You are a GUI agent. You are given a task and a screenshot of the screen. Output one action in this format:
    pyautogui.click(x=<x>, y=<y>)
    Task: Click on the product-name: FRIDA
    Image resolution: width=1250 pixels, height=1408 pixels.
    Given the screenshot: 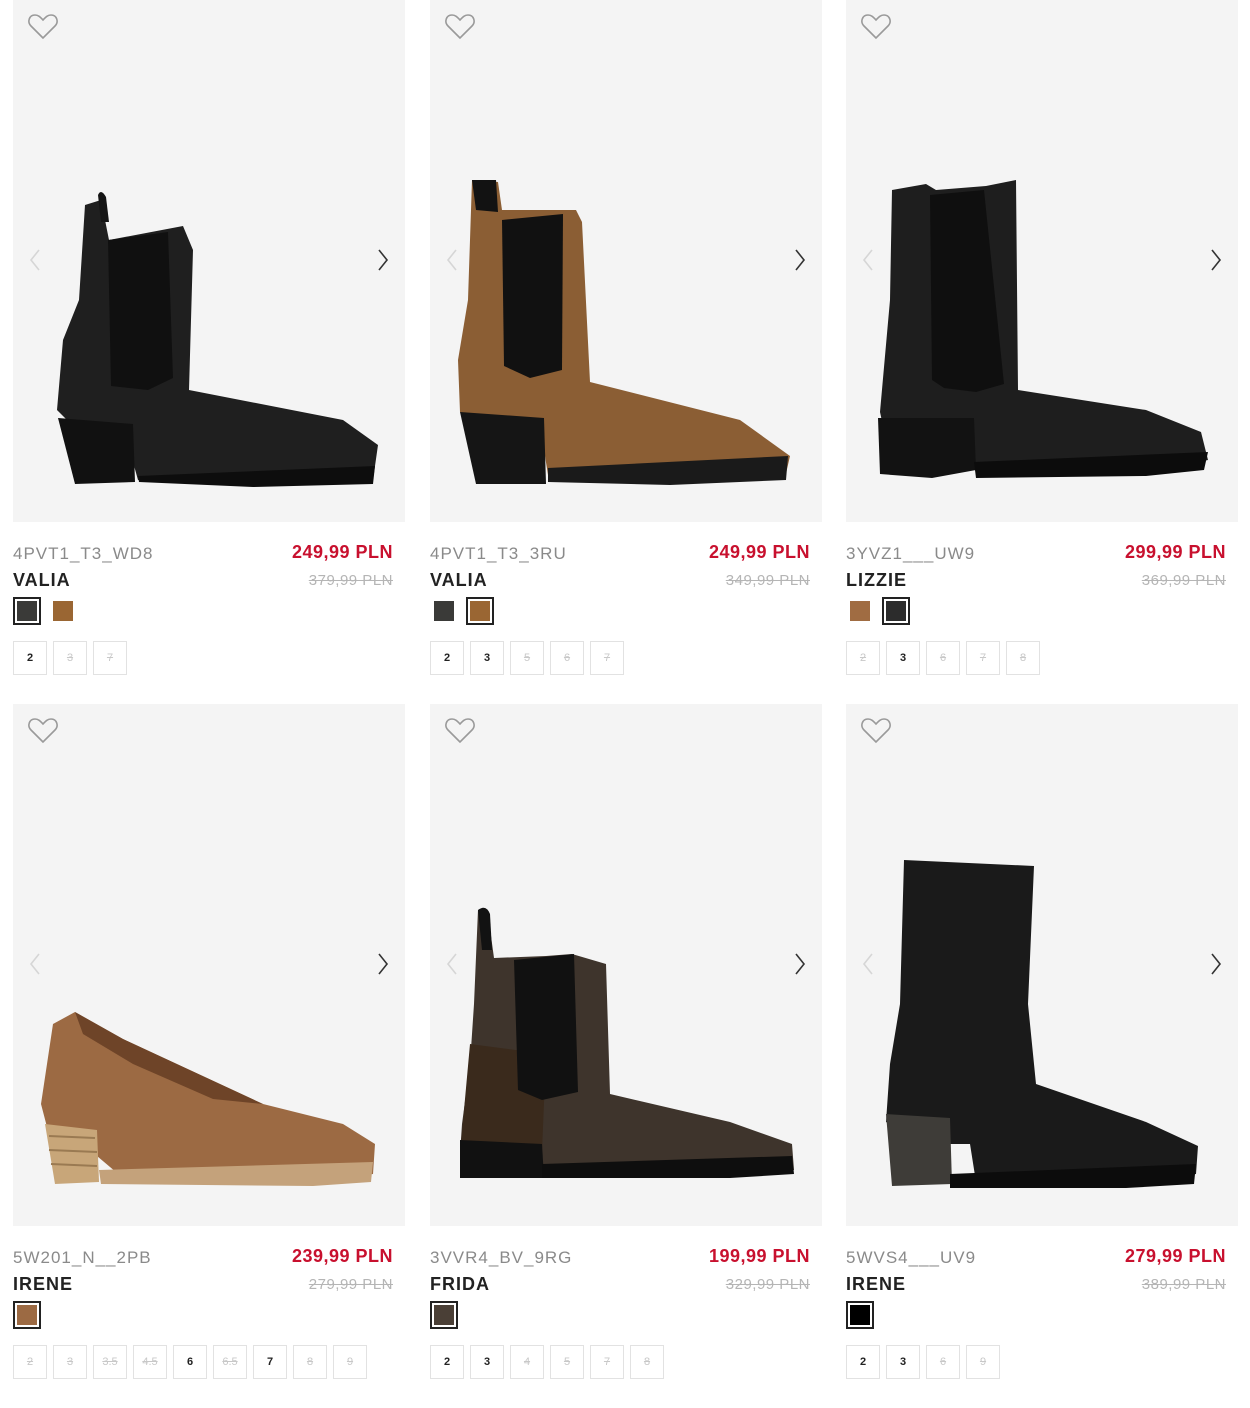 What is the action you would take?
    pyautogui.click(x=460, y=1284)
    